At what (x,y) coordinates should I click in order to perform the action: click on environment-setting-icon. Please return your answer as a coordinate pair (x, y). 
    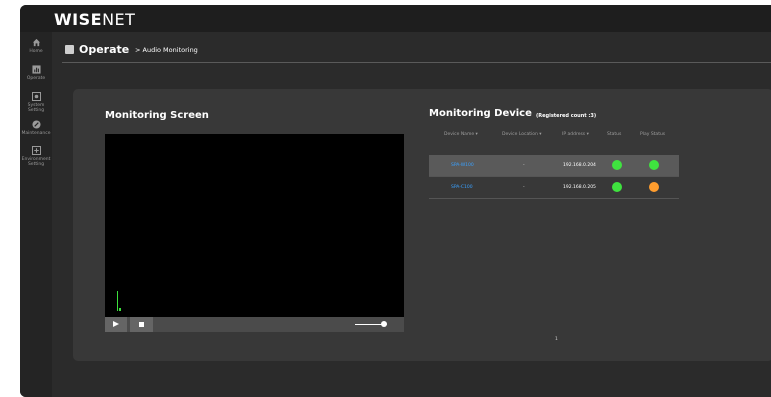
    Looking at the image, I should click on (36, 150).